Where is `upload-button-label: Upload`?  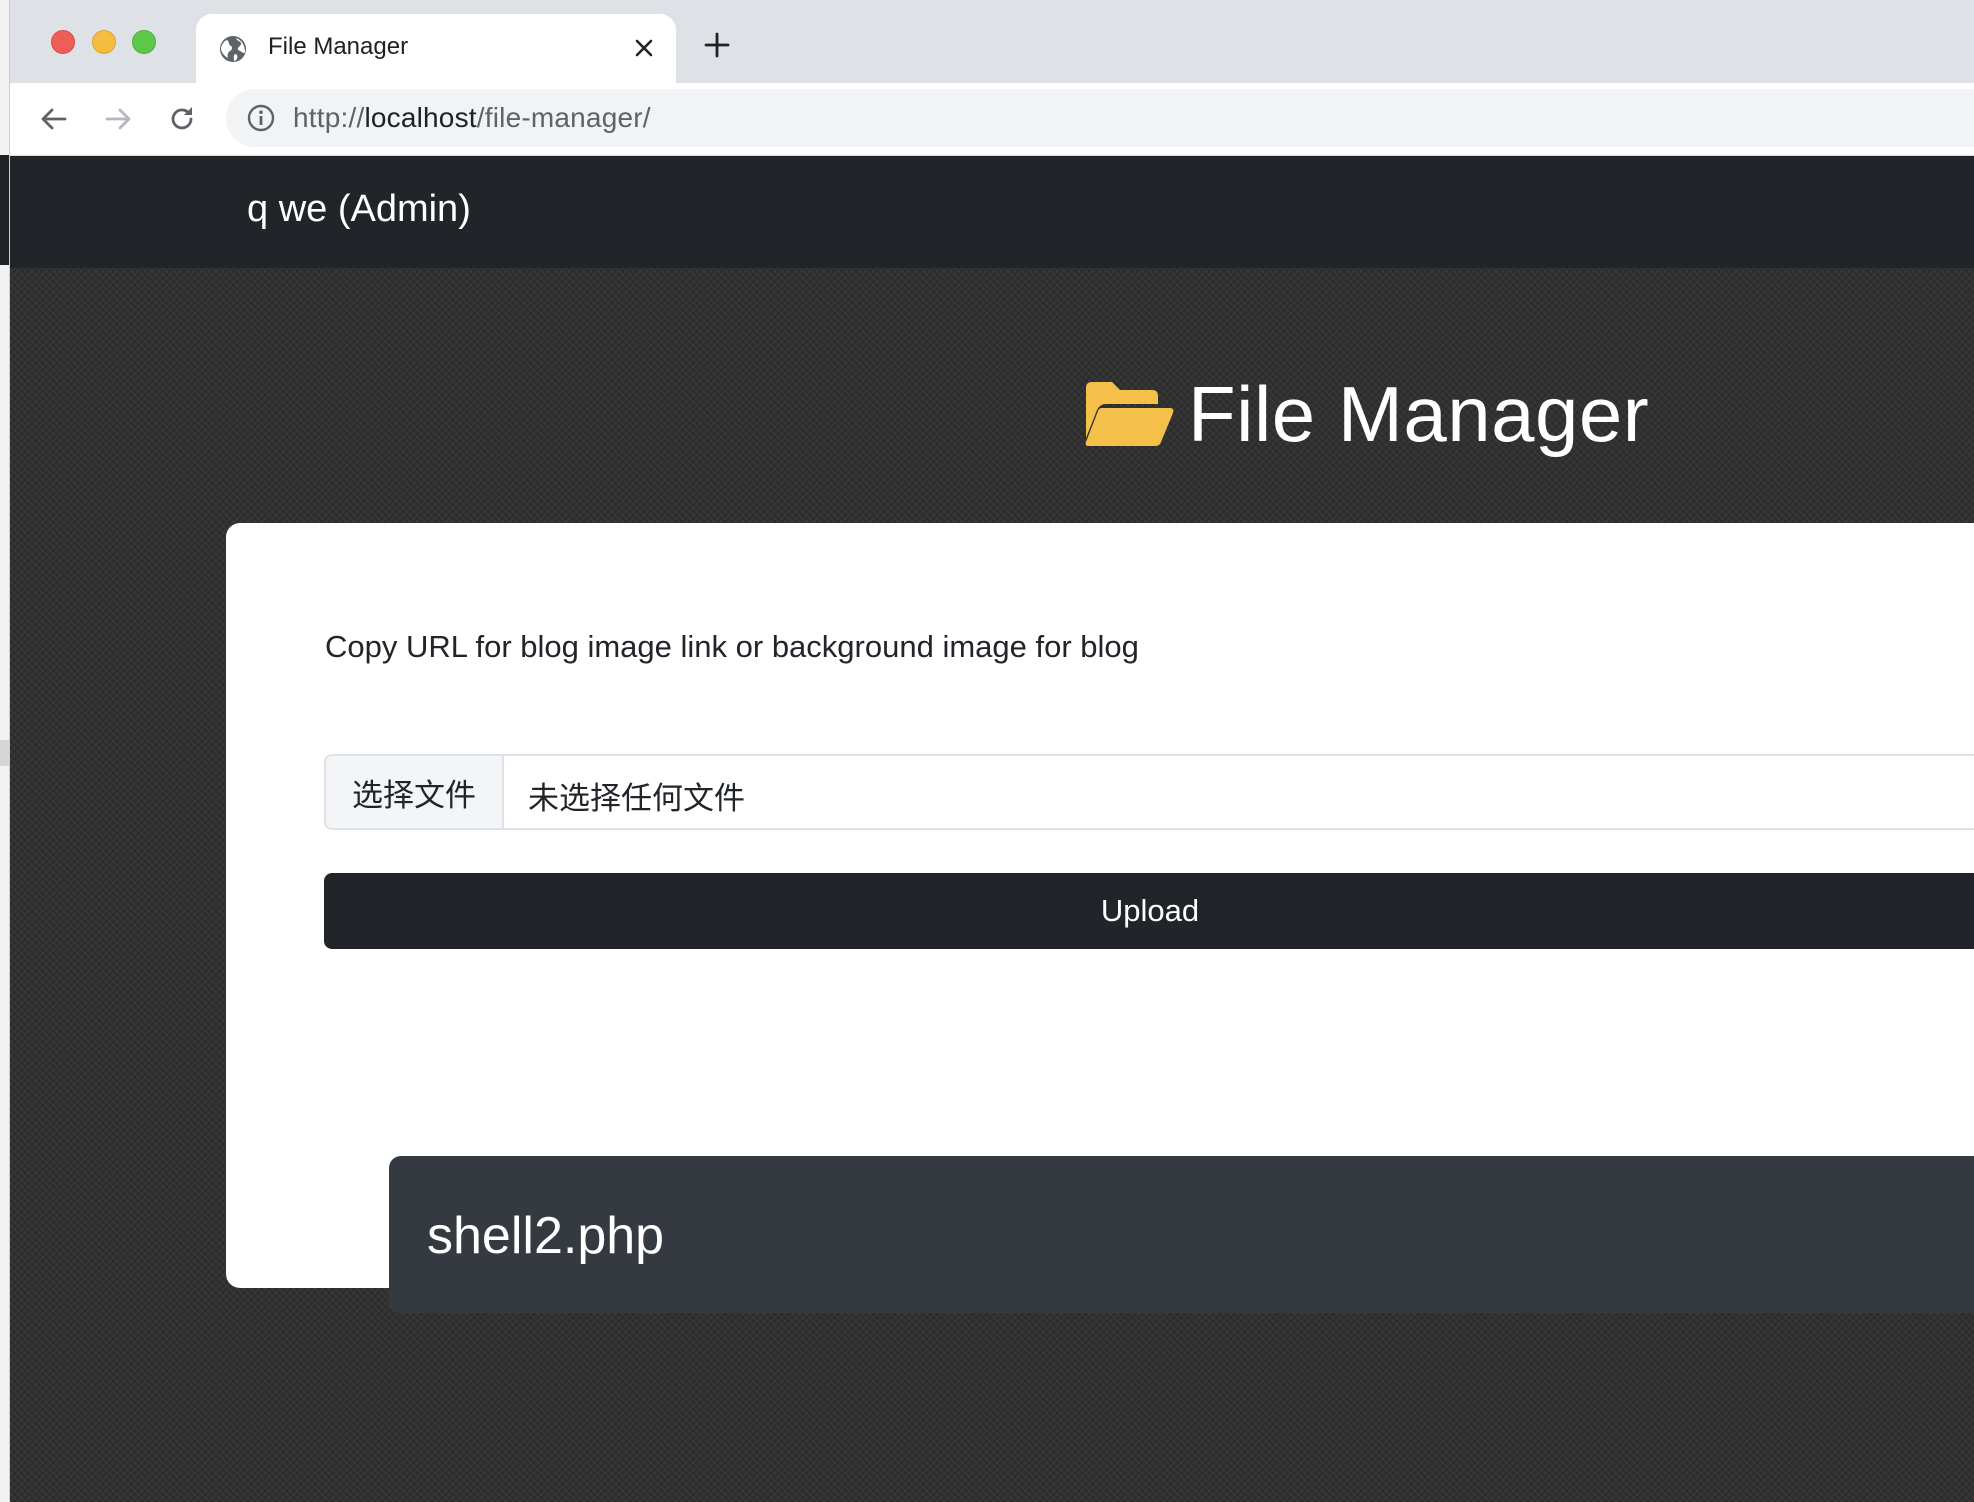 upload-button-label: Upload is located at coordinates (1150, 910).